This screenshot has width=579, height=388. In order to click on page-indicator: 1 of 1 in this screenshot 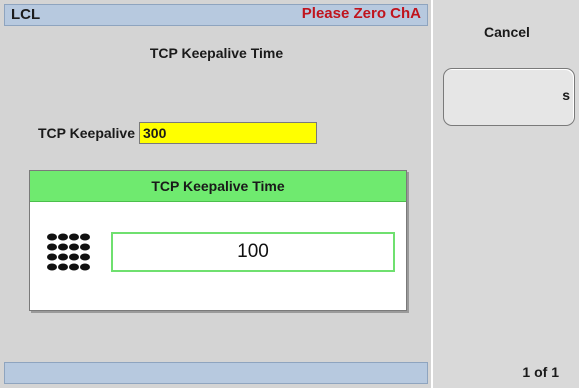, I will do `click(540, 372)`.